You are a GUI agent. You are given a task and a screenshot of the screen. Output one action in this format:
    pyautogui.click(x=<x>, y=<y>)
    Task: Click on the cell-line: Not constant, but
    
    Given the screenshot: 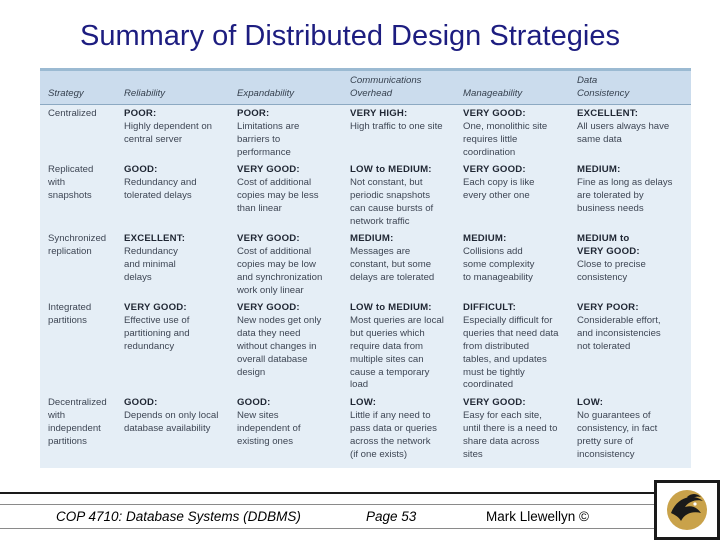 What is the action you would take?
    pyautogui.click(x=386, y=182)
    